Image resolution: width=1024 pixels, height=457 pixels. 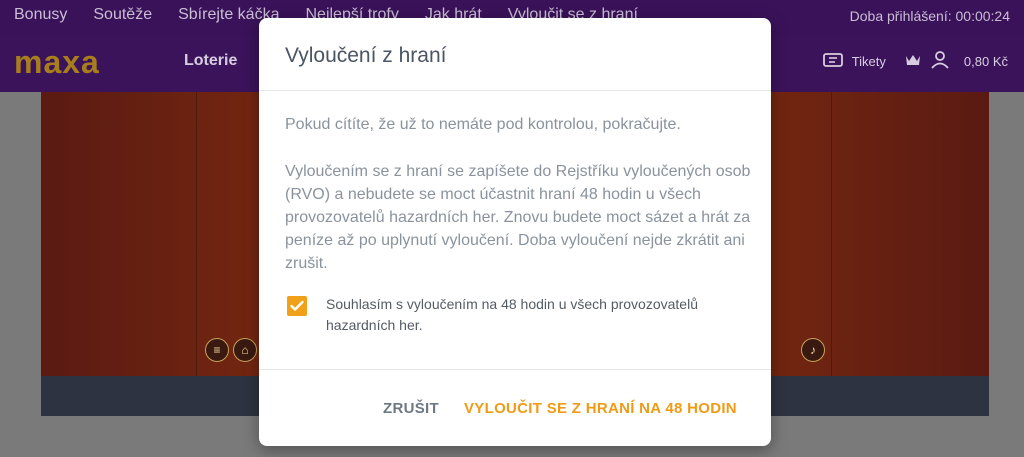 What do you see at coordinates (515, 90) in the screenshot?
I see `dialog-divider` at bounding box center [515, 90].